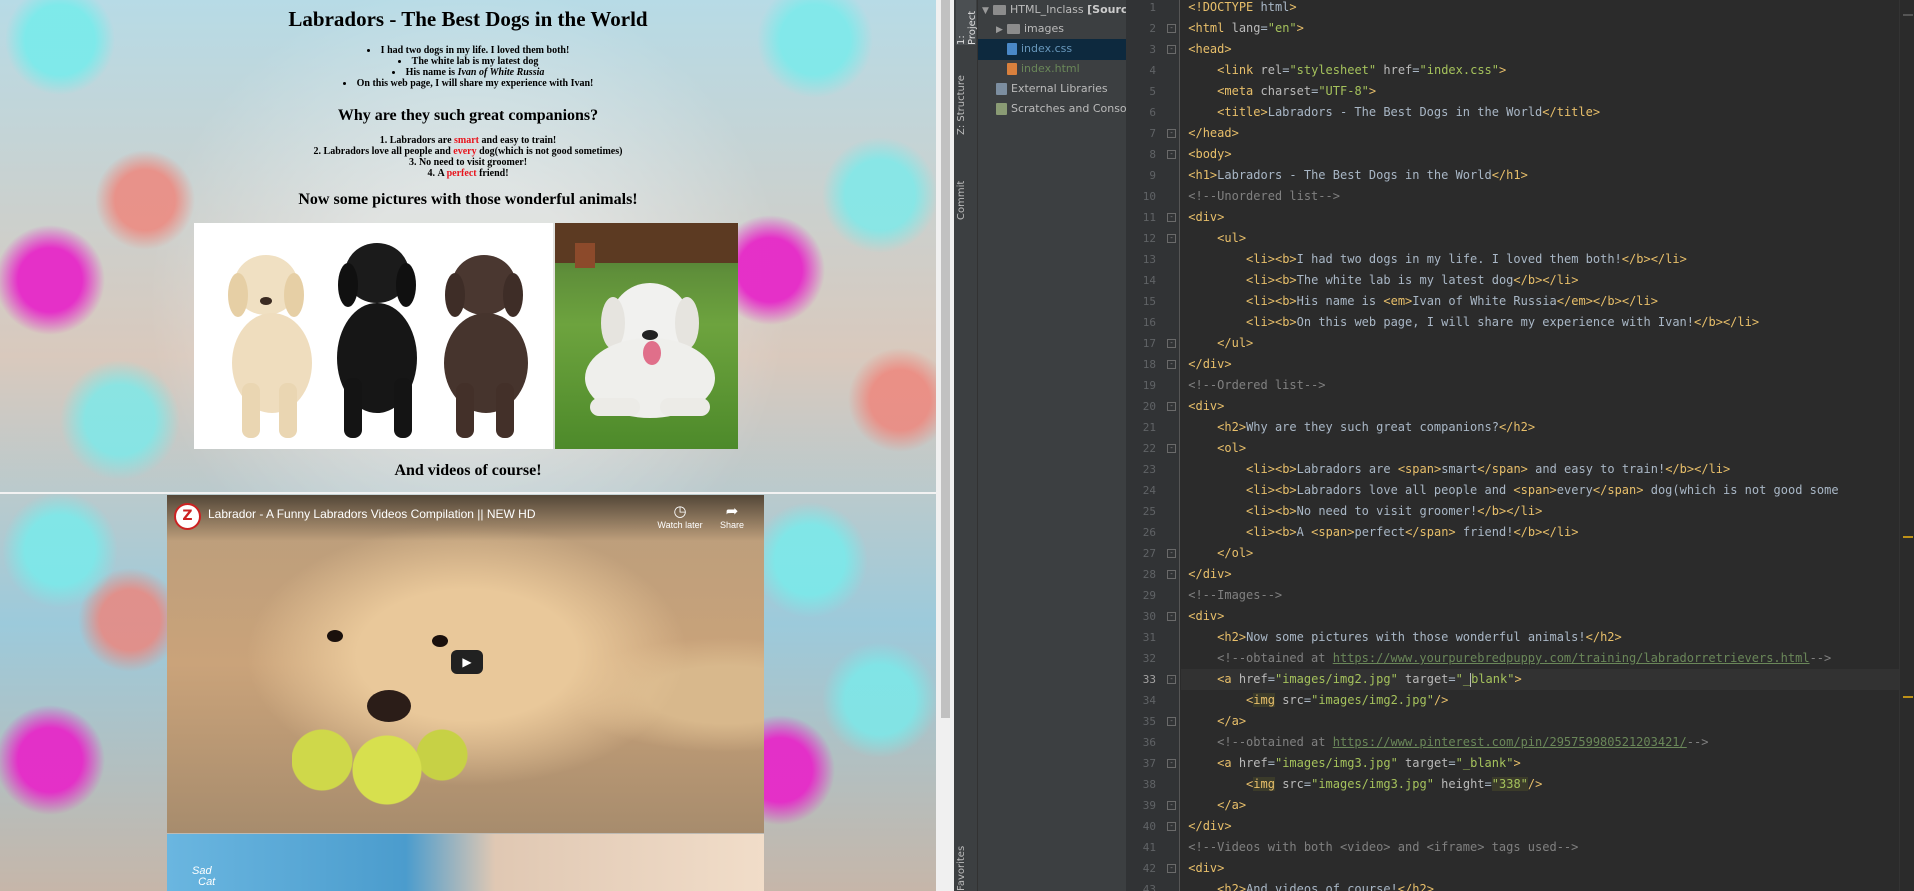 The width and height of the screenshot is (1914, 891). What do you see at coordinates (966, 868) in the screenshot?
I see `tool-tab-favorites: Favorites` at bounding box center [966, 868].